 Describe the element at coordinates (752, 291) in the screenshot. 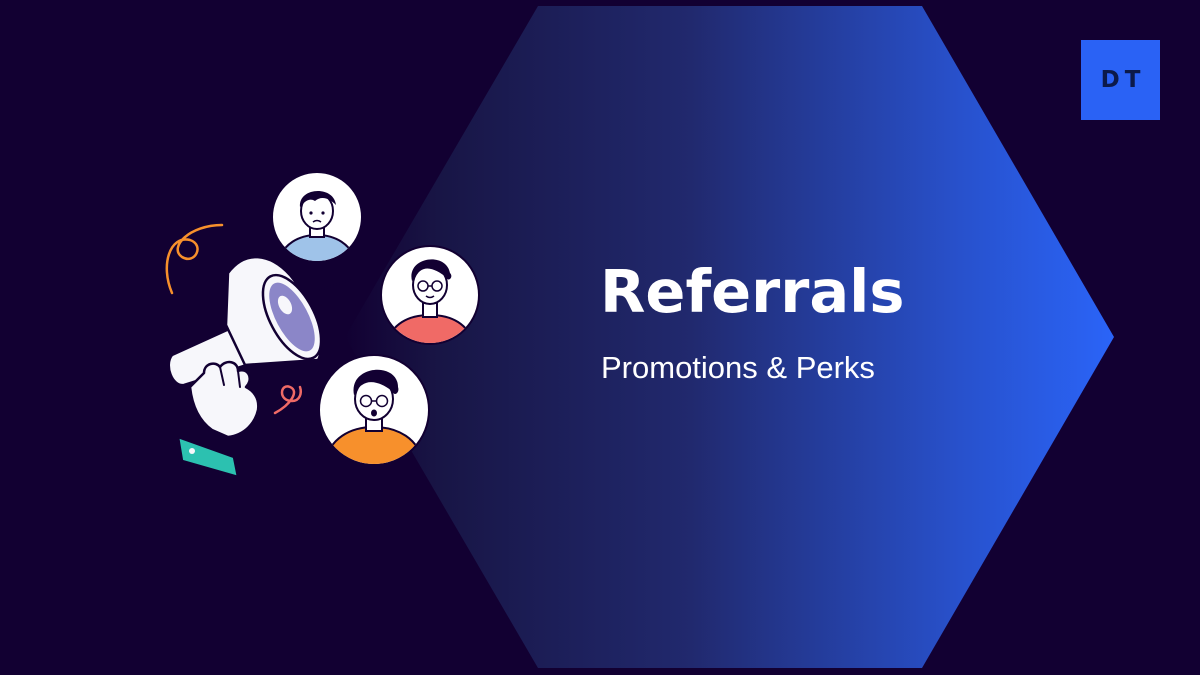

I see `page-title: Referrals` at that location.